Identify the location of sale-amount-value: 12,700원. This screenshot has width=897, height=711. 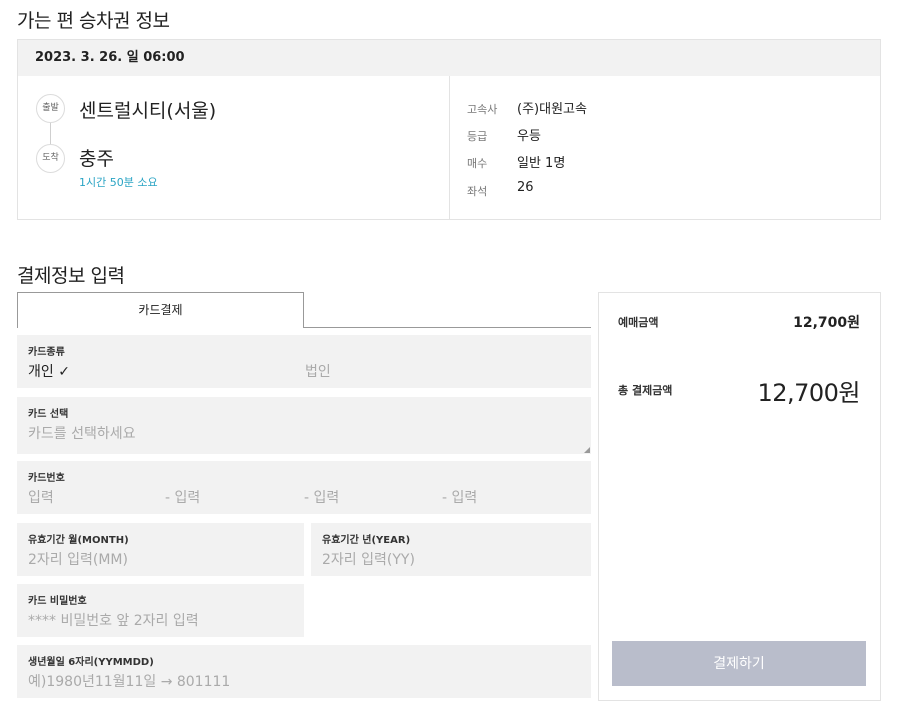
(826, 323).